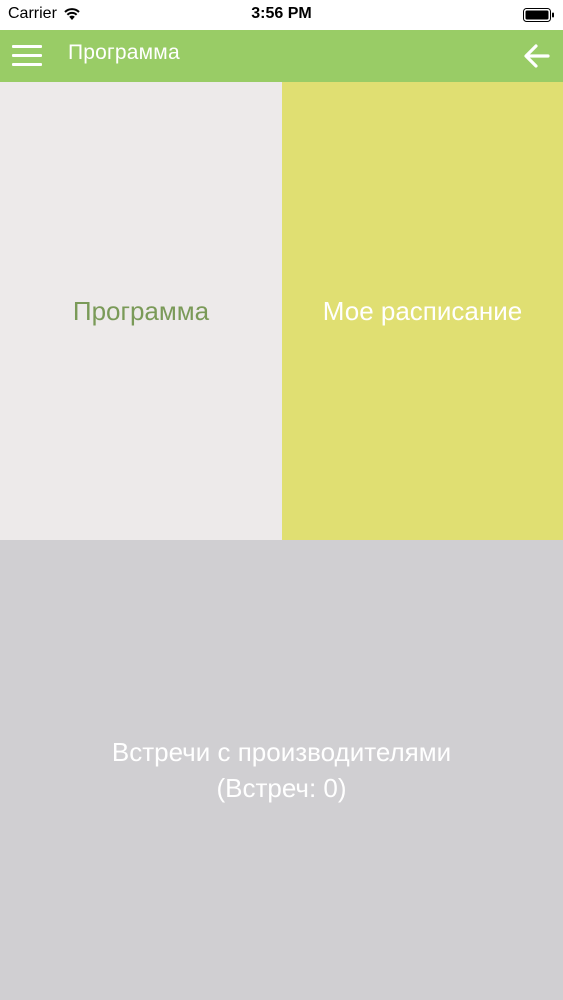 This screenshot has height=1000, width=563. What do you see at coordinates (538, 15) in the screenshot?
I see `battery-icon` at bounding box center [538, 15].